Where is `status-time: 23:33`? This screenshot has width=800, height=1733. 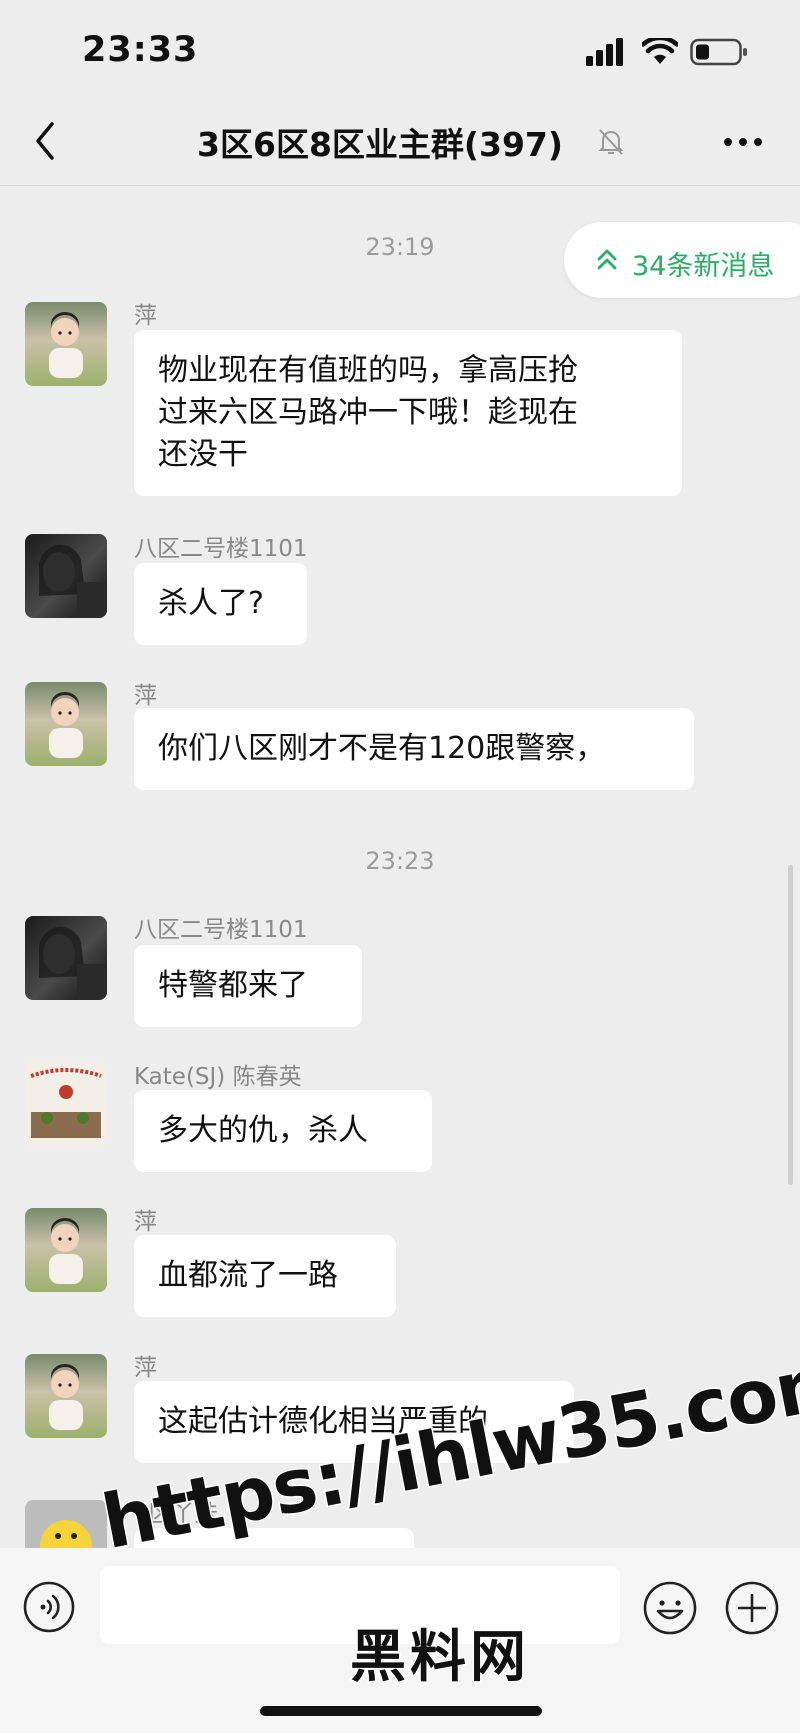 status-time: 23:33 is located at coordinates (140, 50).